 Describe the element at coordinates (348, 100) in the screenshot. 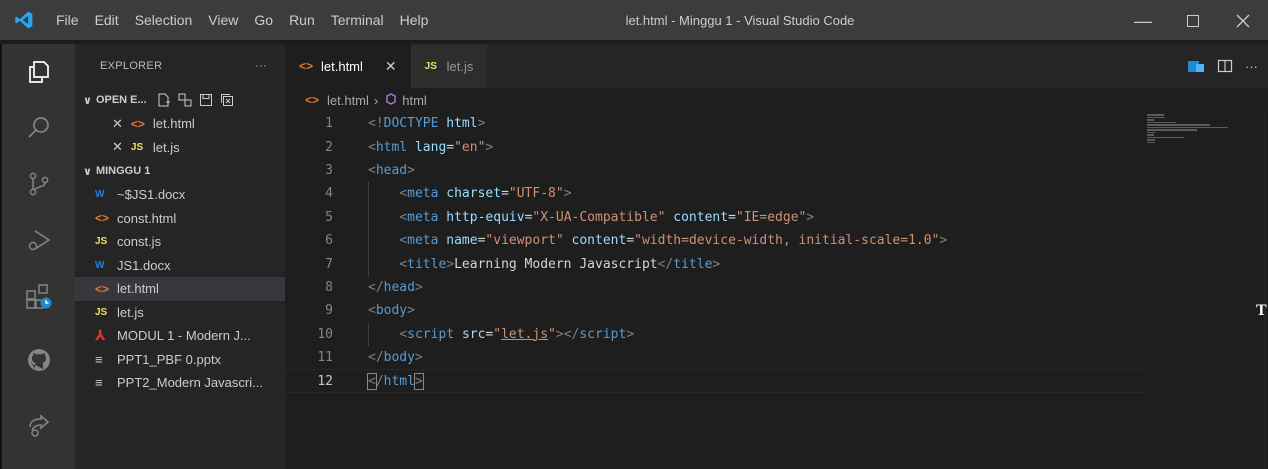

I see `breadcrumb-file: let.html` at that location.